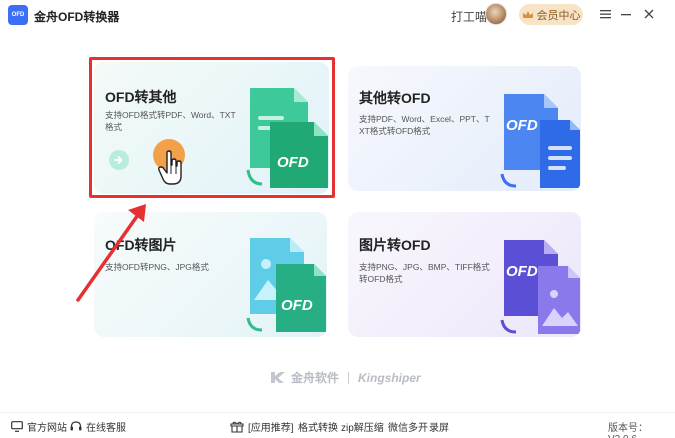 The height and width of the screenshot is (438, 675). Describe the element at coordinates (77, 17) in the screenshot. I see `app-title: 金舟OFD转换器` at that location.